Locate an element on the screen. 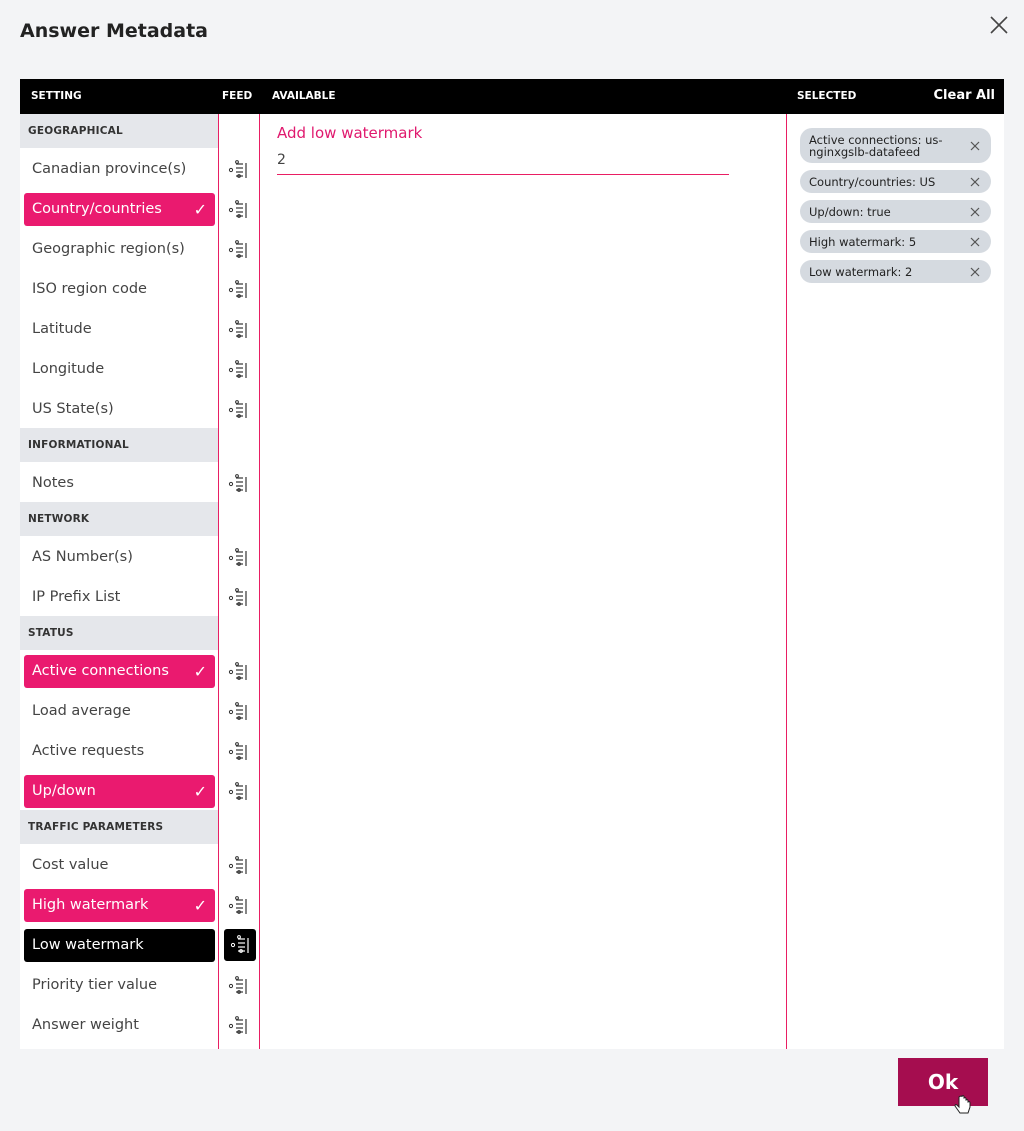 This screenshot has height=1131, width=1024. column-available: AVAILABLE is located at coordinates (304, 96).